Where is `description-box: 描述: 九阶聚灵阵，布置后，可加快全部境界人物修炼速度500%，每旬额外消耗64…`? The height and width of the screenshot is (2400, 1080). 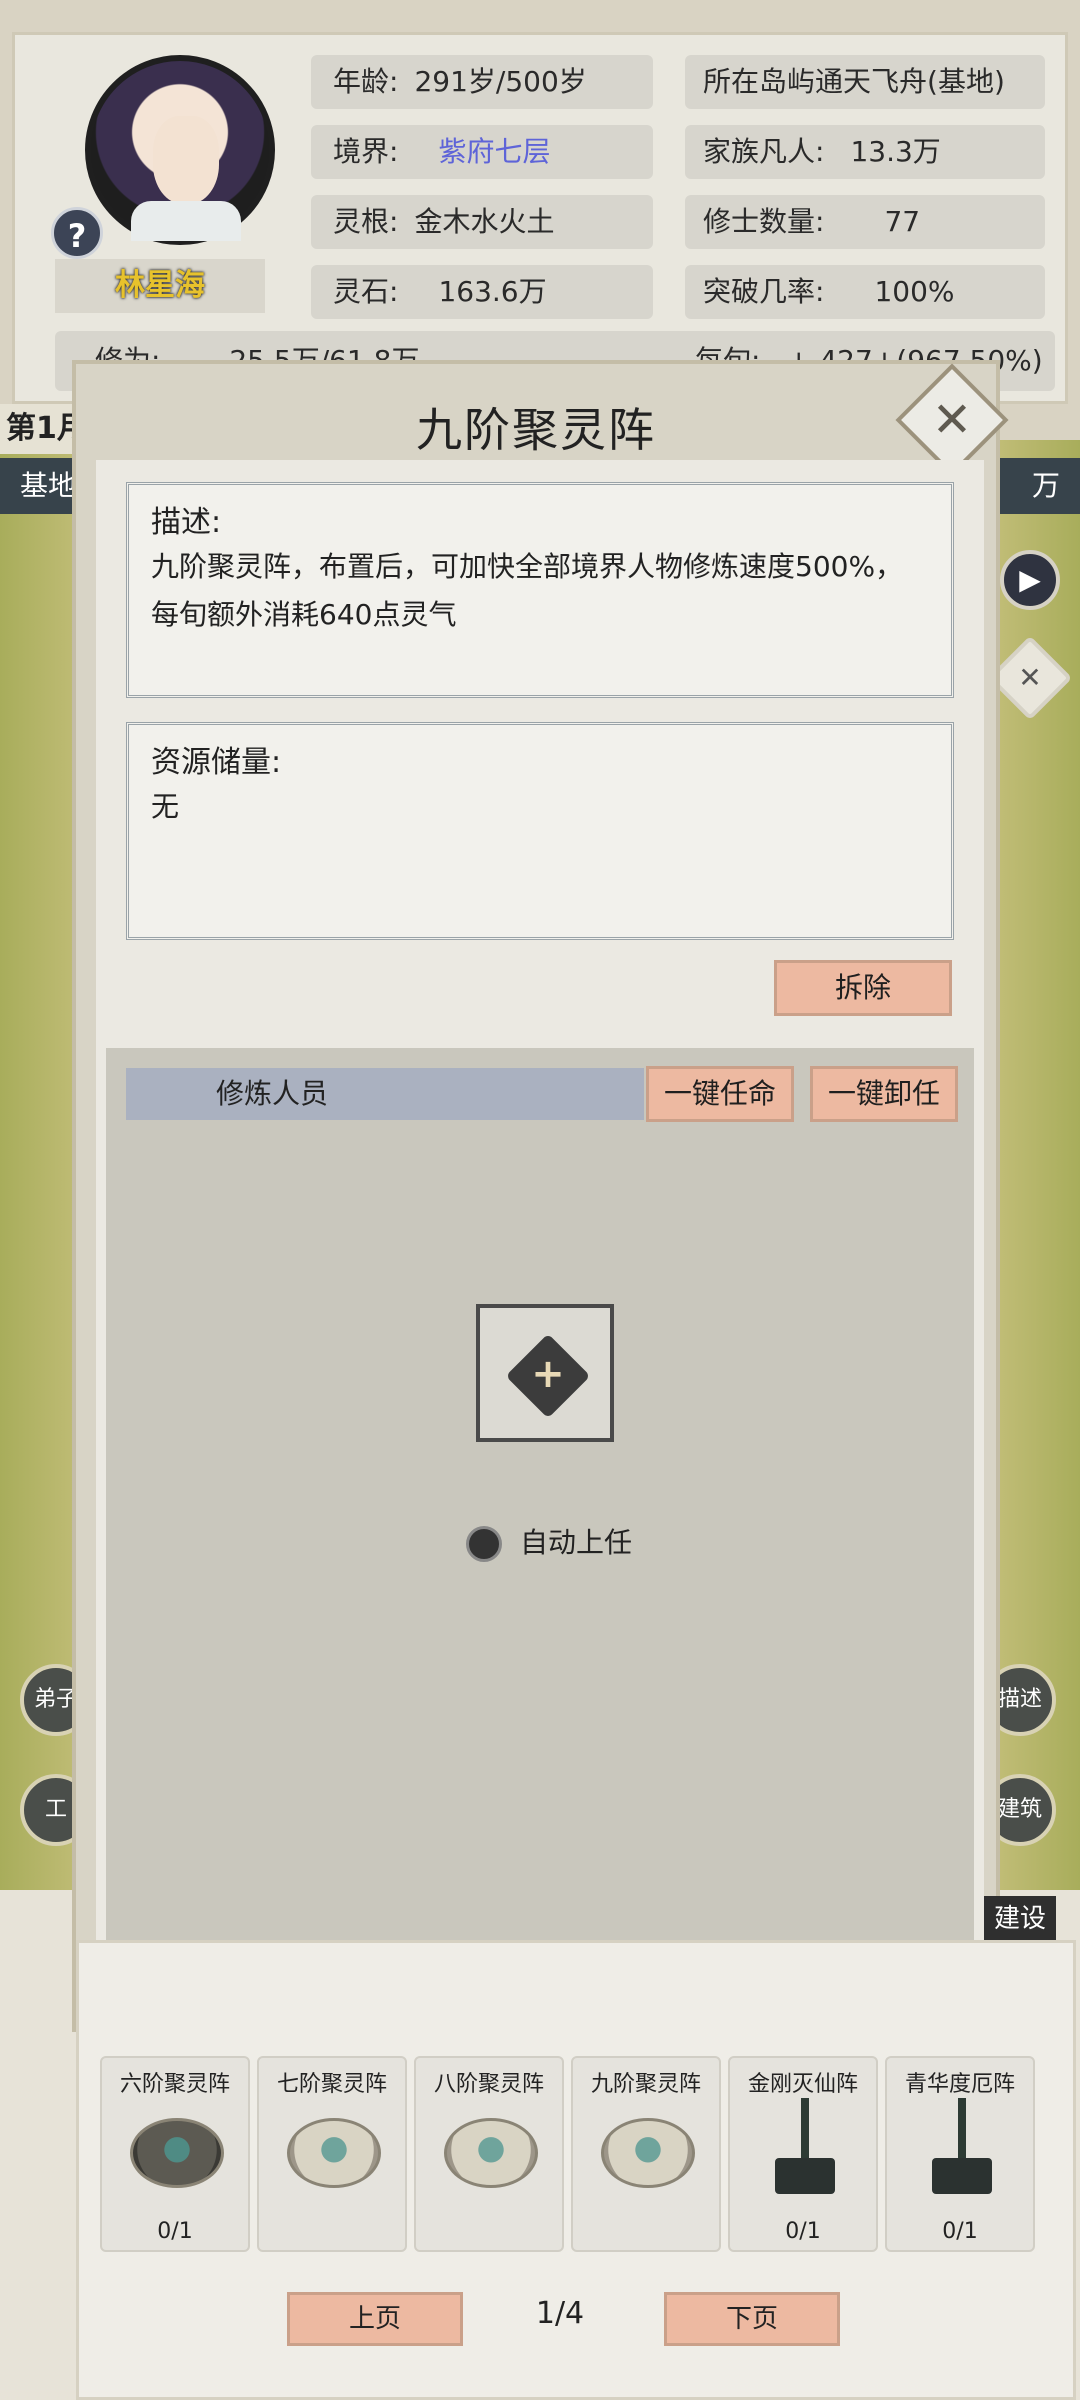
description-box: 描述: 九阶聚灵阵，布置后，可加快全部境界人物修炼速度500%，每旬额外消耗64… is located at coordinates (540, 590).